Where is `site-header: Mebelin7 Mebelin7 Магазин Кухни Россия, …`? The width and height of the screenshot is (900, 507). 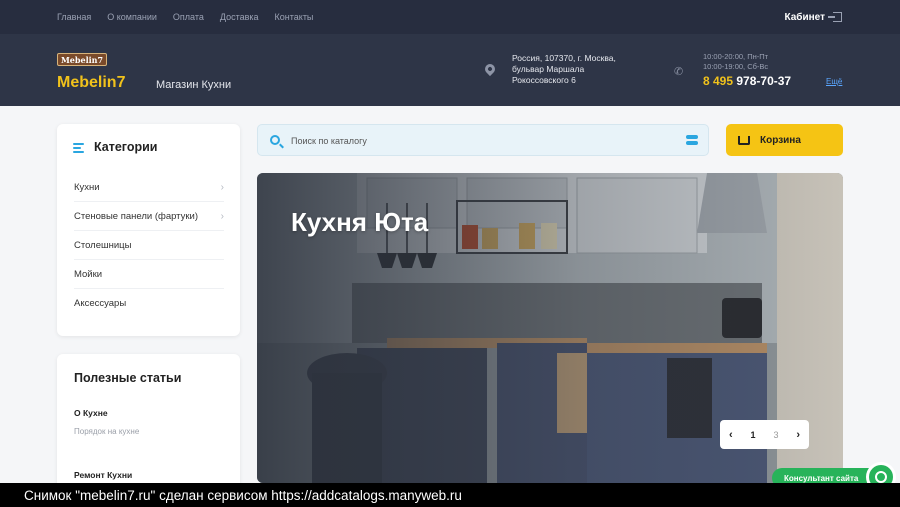
site-header: Mebelin7 Mebelin7 Магазин Кухни Россия, … is located at coordinates (450, 70).